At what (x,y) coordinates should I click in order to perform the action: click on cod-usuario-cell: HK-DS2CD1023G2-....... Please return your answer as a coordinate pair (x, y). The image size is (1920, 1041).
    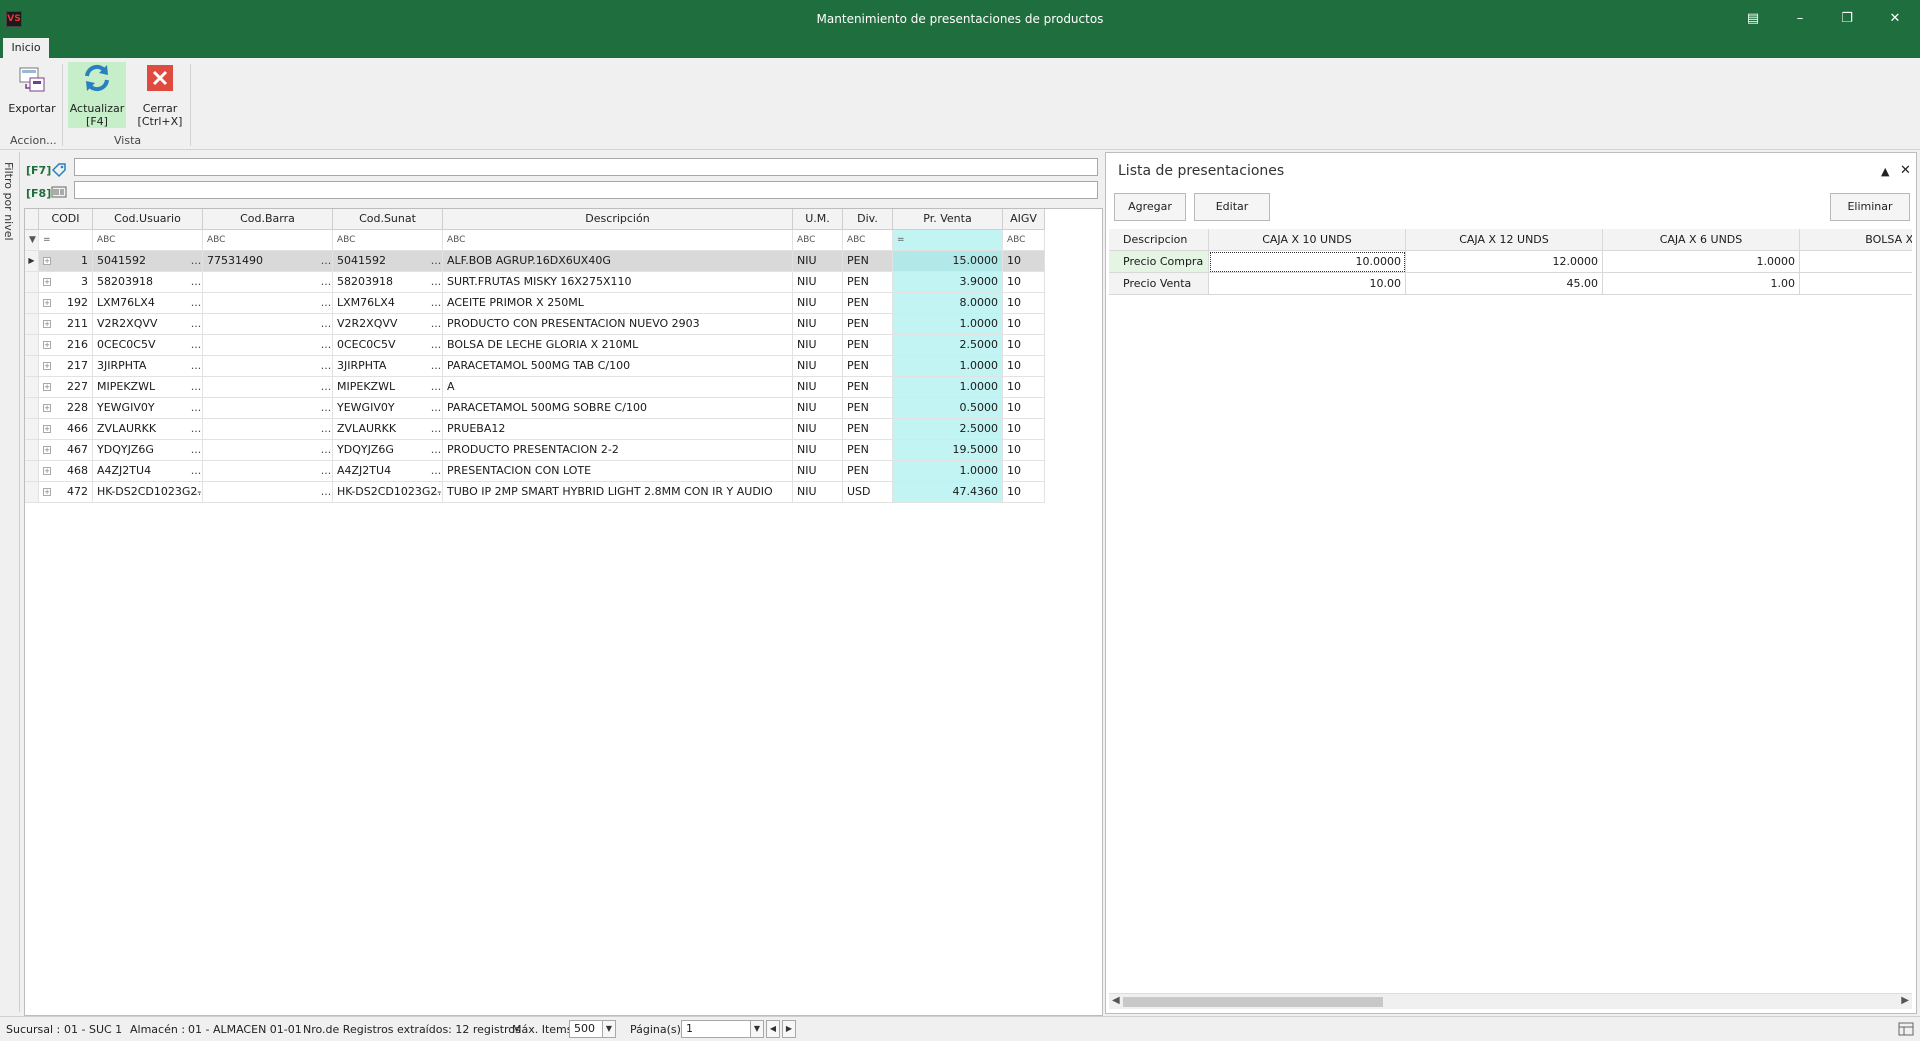
    Looking at the image, I should click on (148, 492).